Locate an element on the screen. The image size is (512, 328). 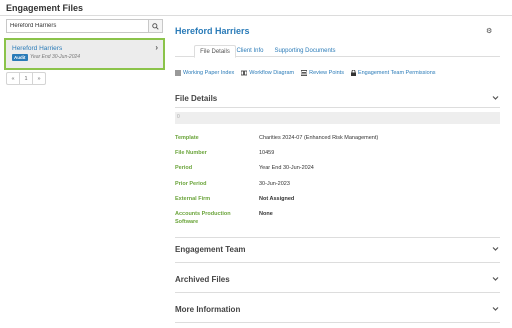
tab-supporting-documents: Supporting Documents is located at coordinates (305, 50).